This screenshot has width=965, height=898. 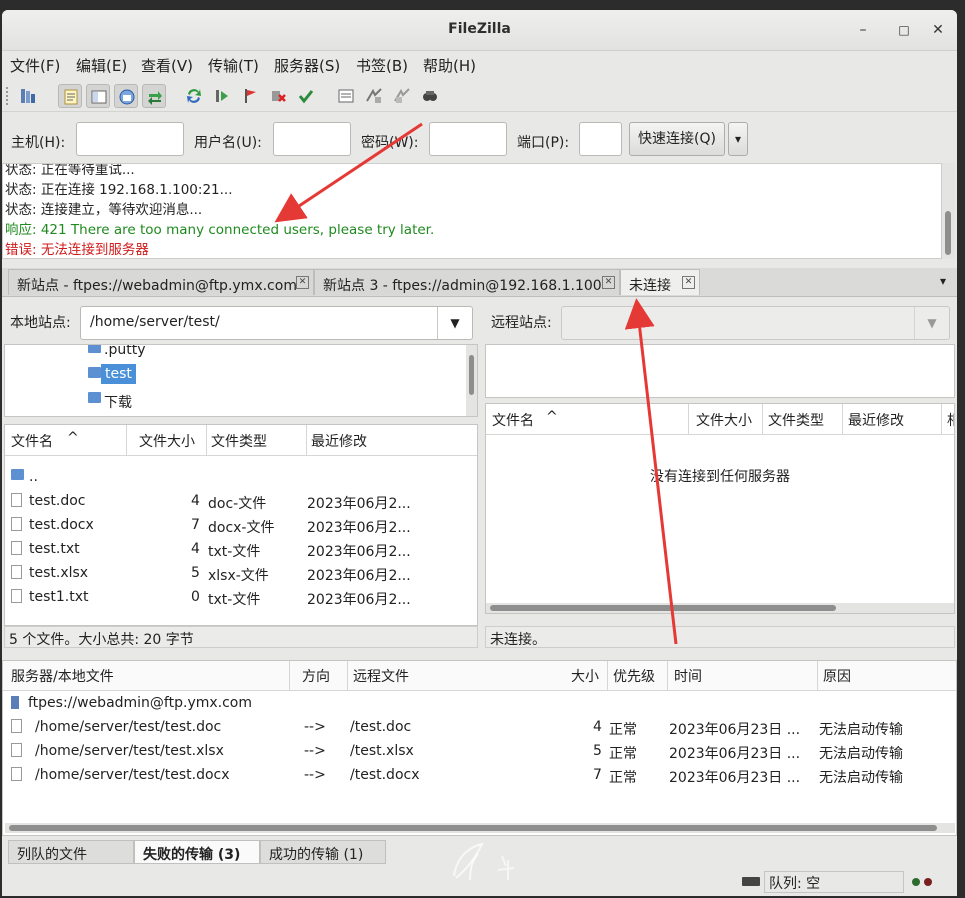 I want to click on annotation-arrow-tab, so click(x=651, y=471).